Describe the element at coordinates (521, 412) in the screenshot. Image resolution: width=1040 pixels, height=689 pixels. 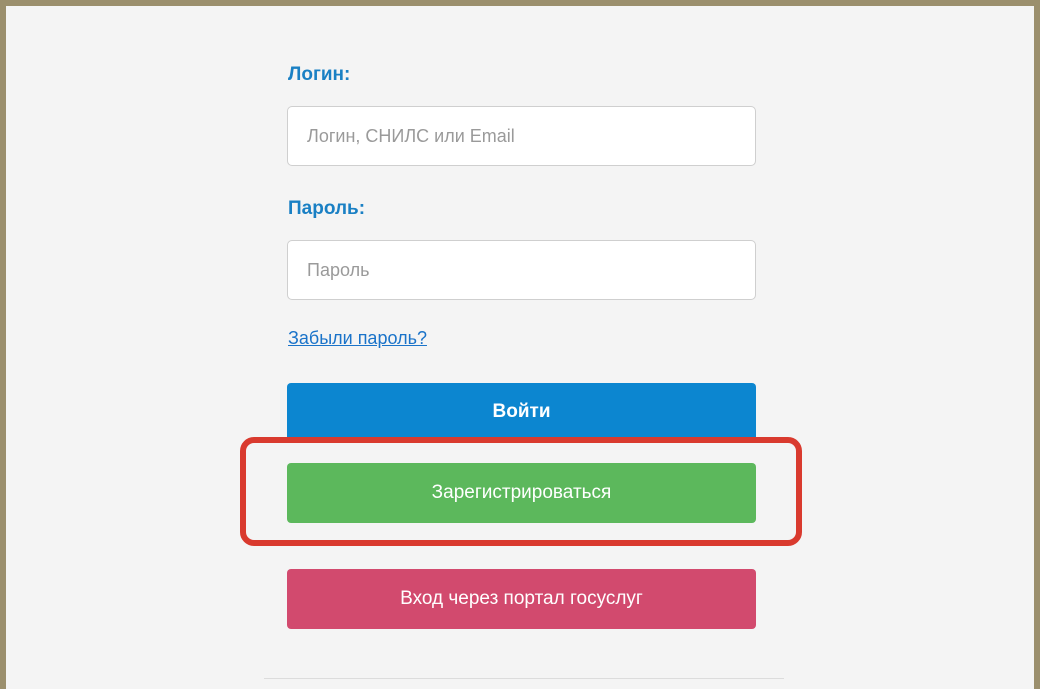
I see `login-button: Войти` at that location.